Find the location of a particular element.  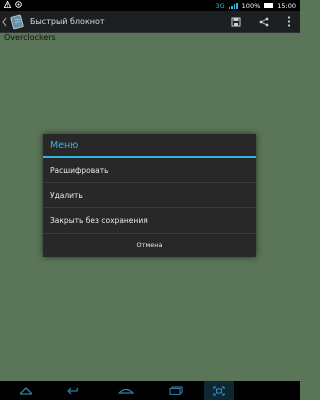

action-bar: Быстрый блокнот is located at coordinates (150, 22).